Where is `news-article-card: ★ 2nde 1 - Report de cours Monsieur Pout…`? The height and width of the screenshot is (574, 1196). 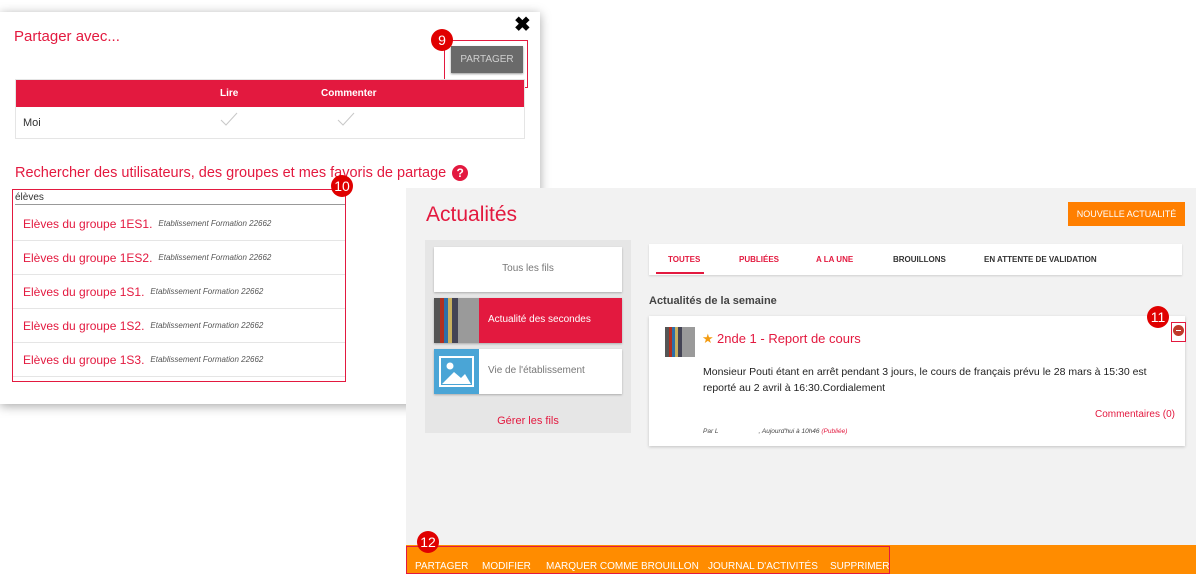
news-article-card: ★ 2nde 1 - Report de cours Monsieur Pout… is located at coordinates (917, 381).